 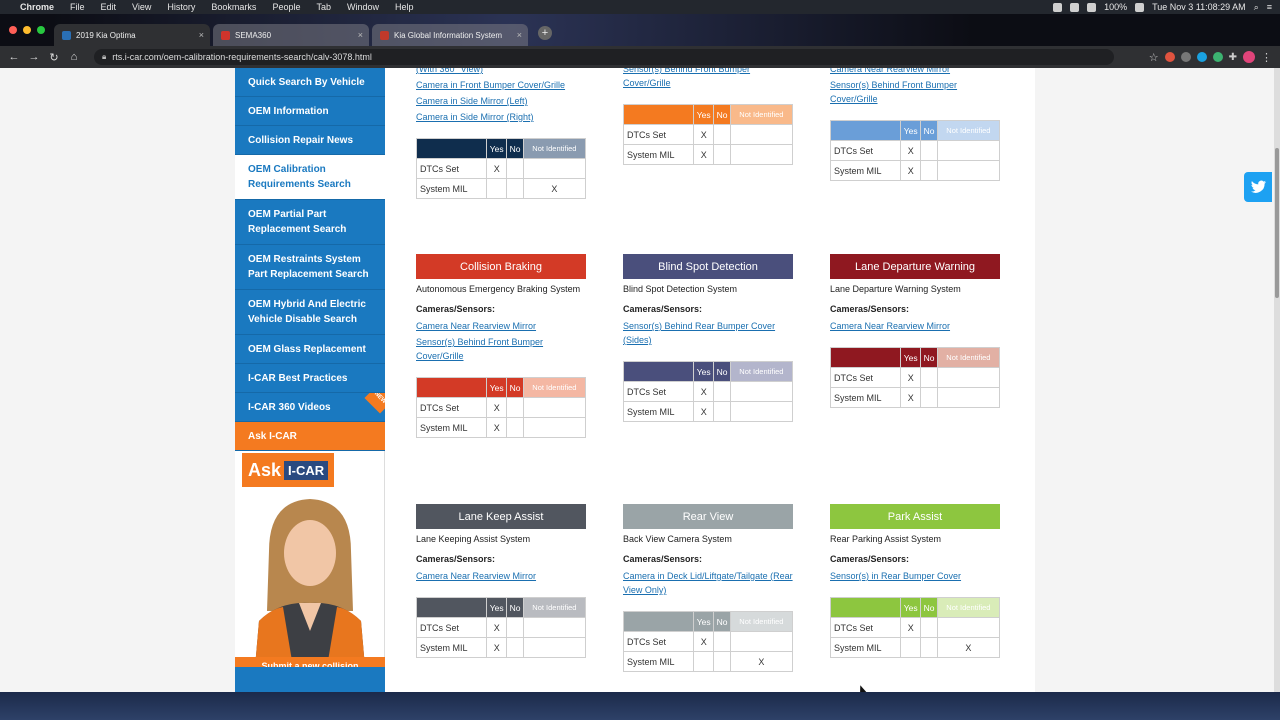 I want to click on menu-bookmarks: Bookmarks, so click(x=233, y=7).